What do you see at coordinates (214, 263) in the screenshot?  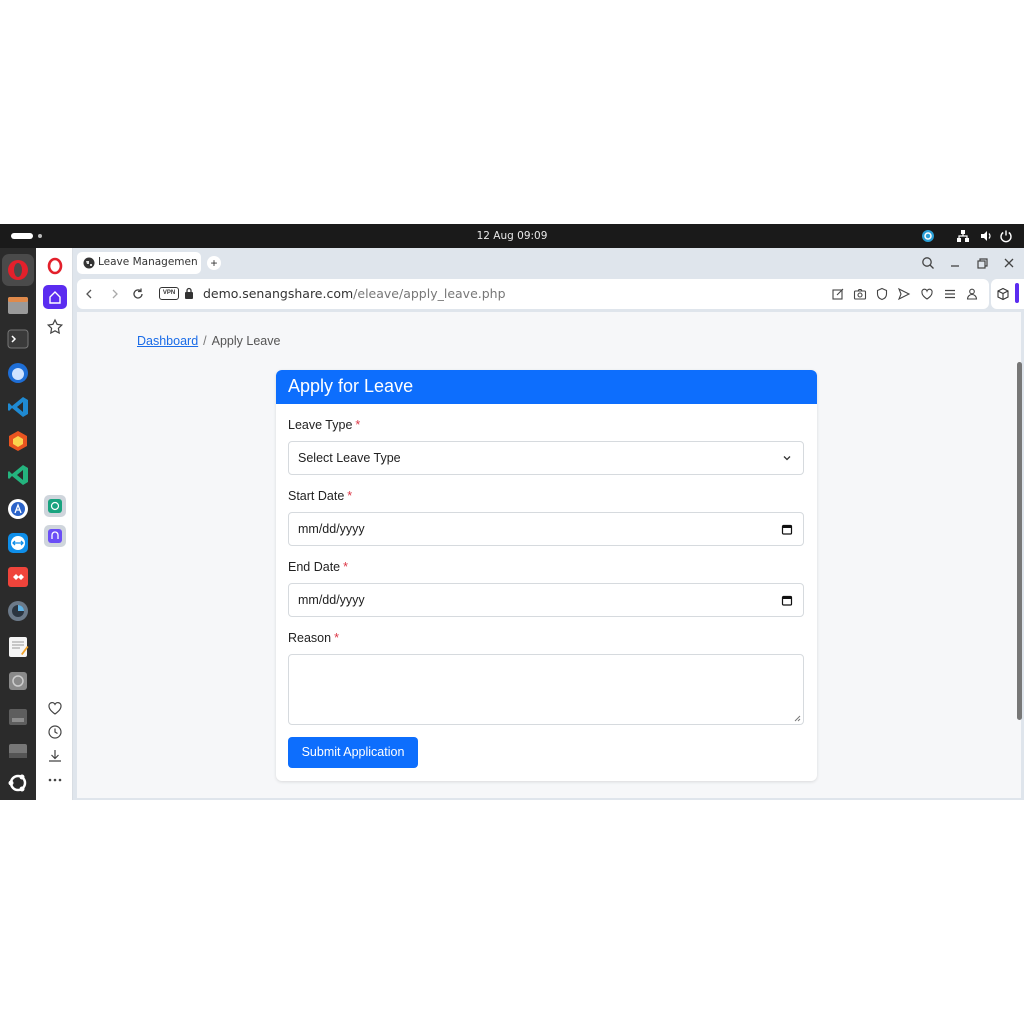 I see `new-tab-button: +` at bounding box center [214, 263].